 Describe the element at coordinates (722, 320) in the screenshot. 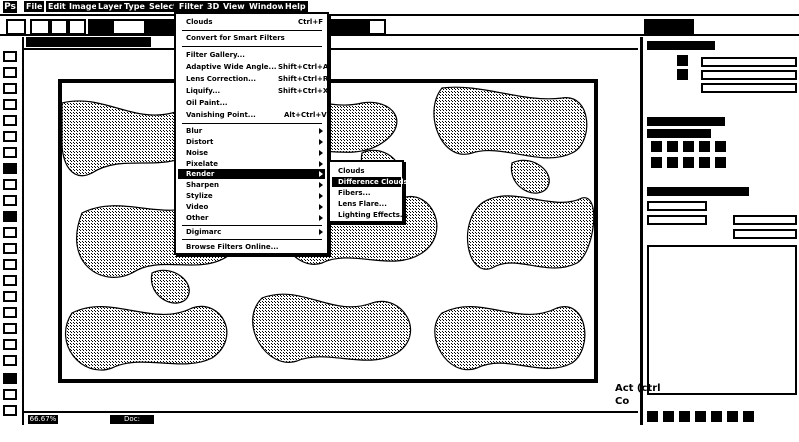

I see `layer-list` at that location.